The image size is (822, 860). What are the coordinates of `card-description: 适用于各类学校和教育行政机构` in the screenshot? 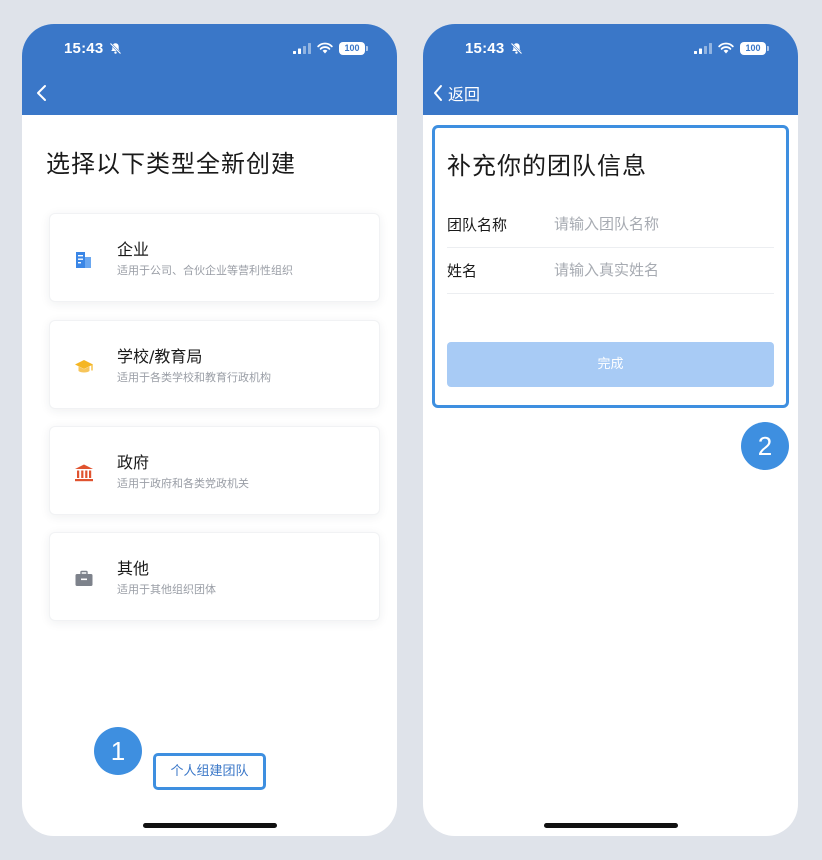 It's located at (194, 377).